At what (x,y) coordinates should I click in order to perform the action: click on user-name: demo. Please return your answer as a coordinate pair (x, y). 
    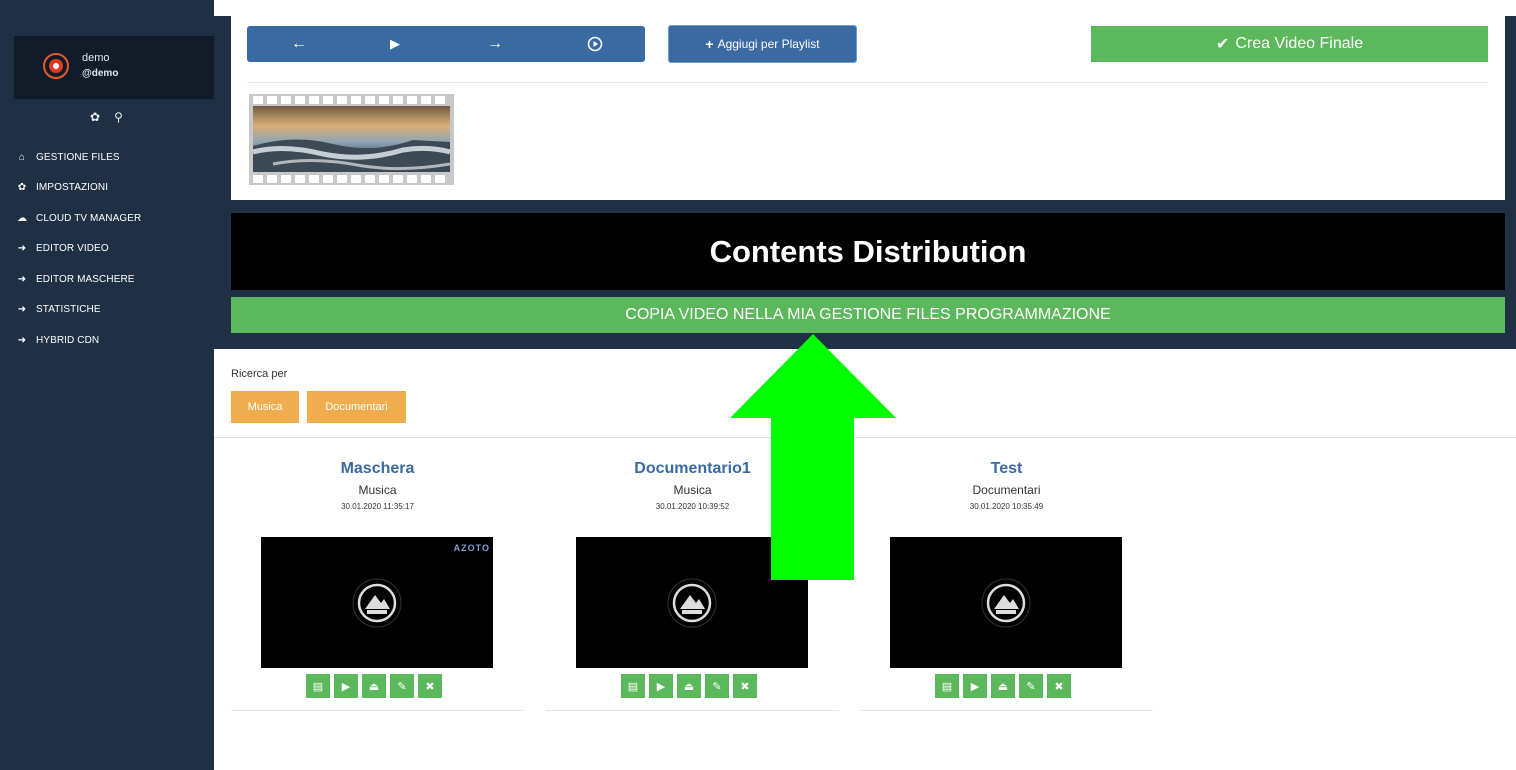
    Looking at the image, I should click on (96, 58).